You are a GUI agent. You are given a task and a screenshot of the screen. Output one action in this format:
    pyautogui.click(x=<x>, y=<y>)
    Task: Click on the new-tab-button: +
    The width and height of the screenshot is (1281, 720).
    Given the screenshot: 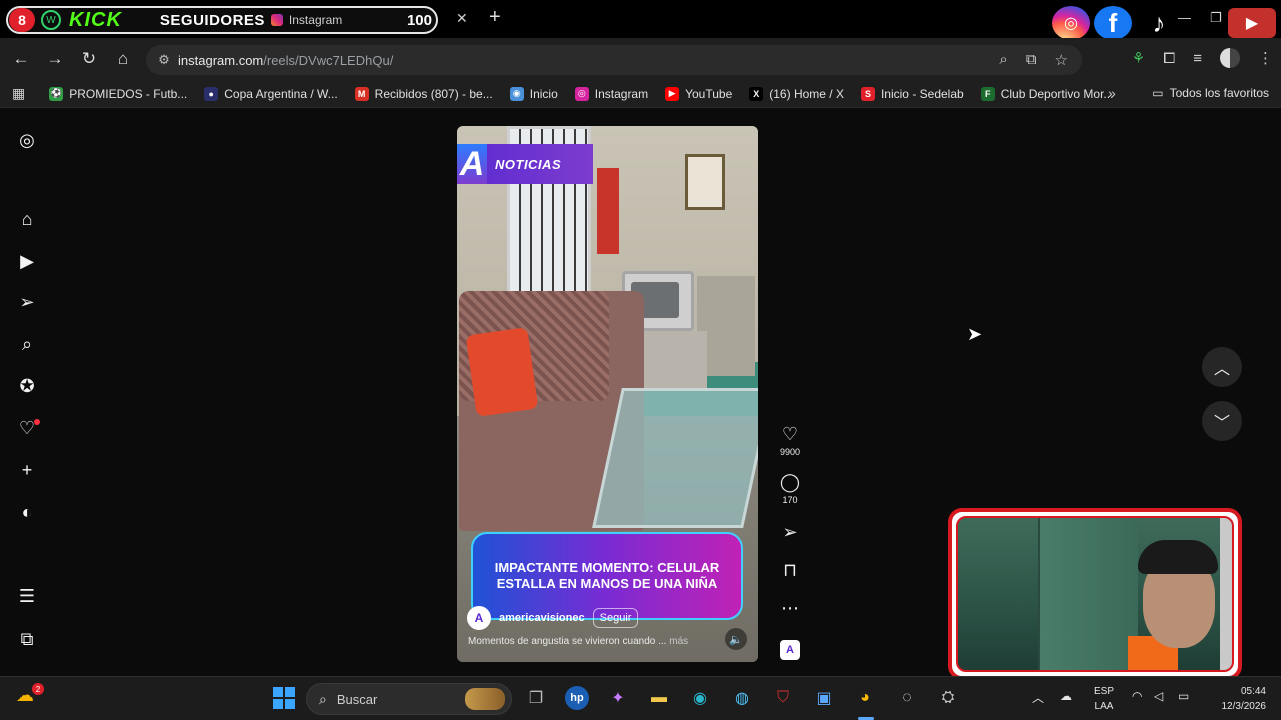 What is the action you would take?
    pyautogui.click(x=495, y=17)
    